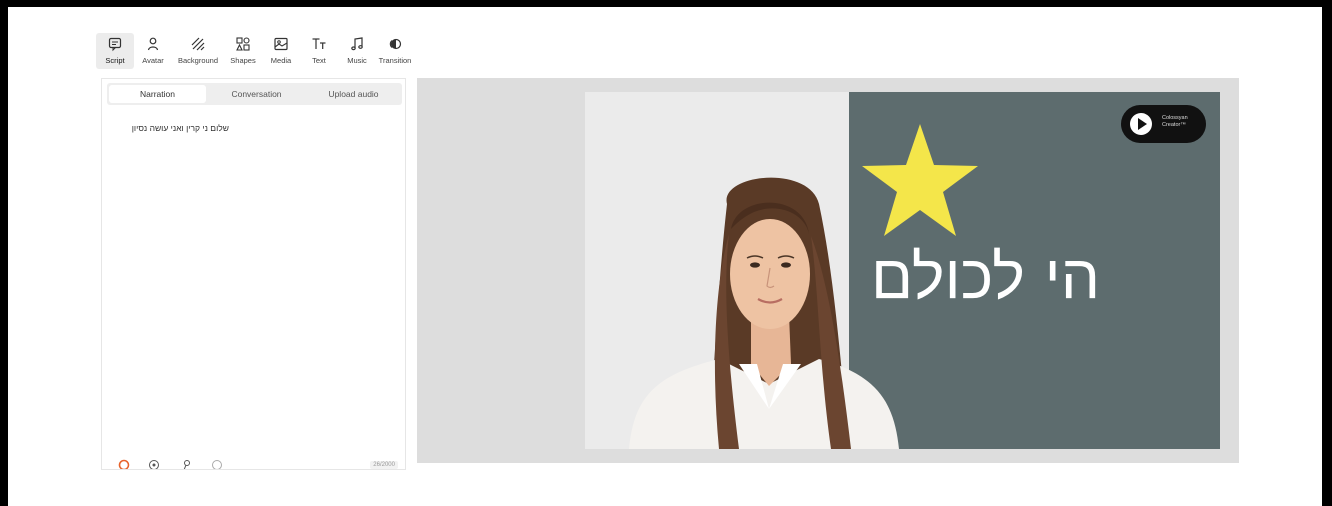 This screenshot has height=506, width=1332. What do you see at coordinates (153, 60) in the screenshot?
I see `toolbar-label: Avatar` at bounding box center [153, 60].